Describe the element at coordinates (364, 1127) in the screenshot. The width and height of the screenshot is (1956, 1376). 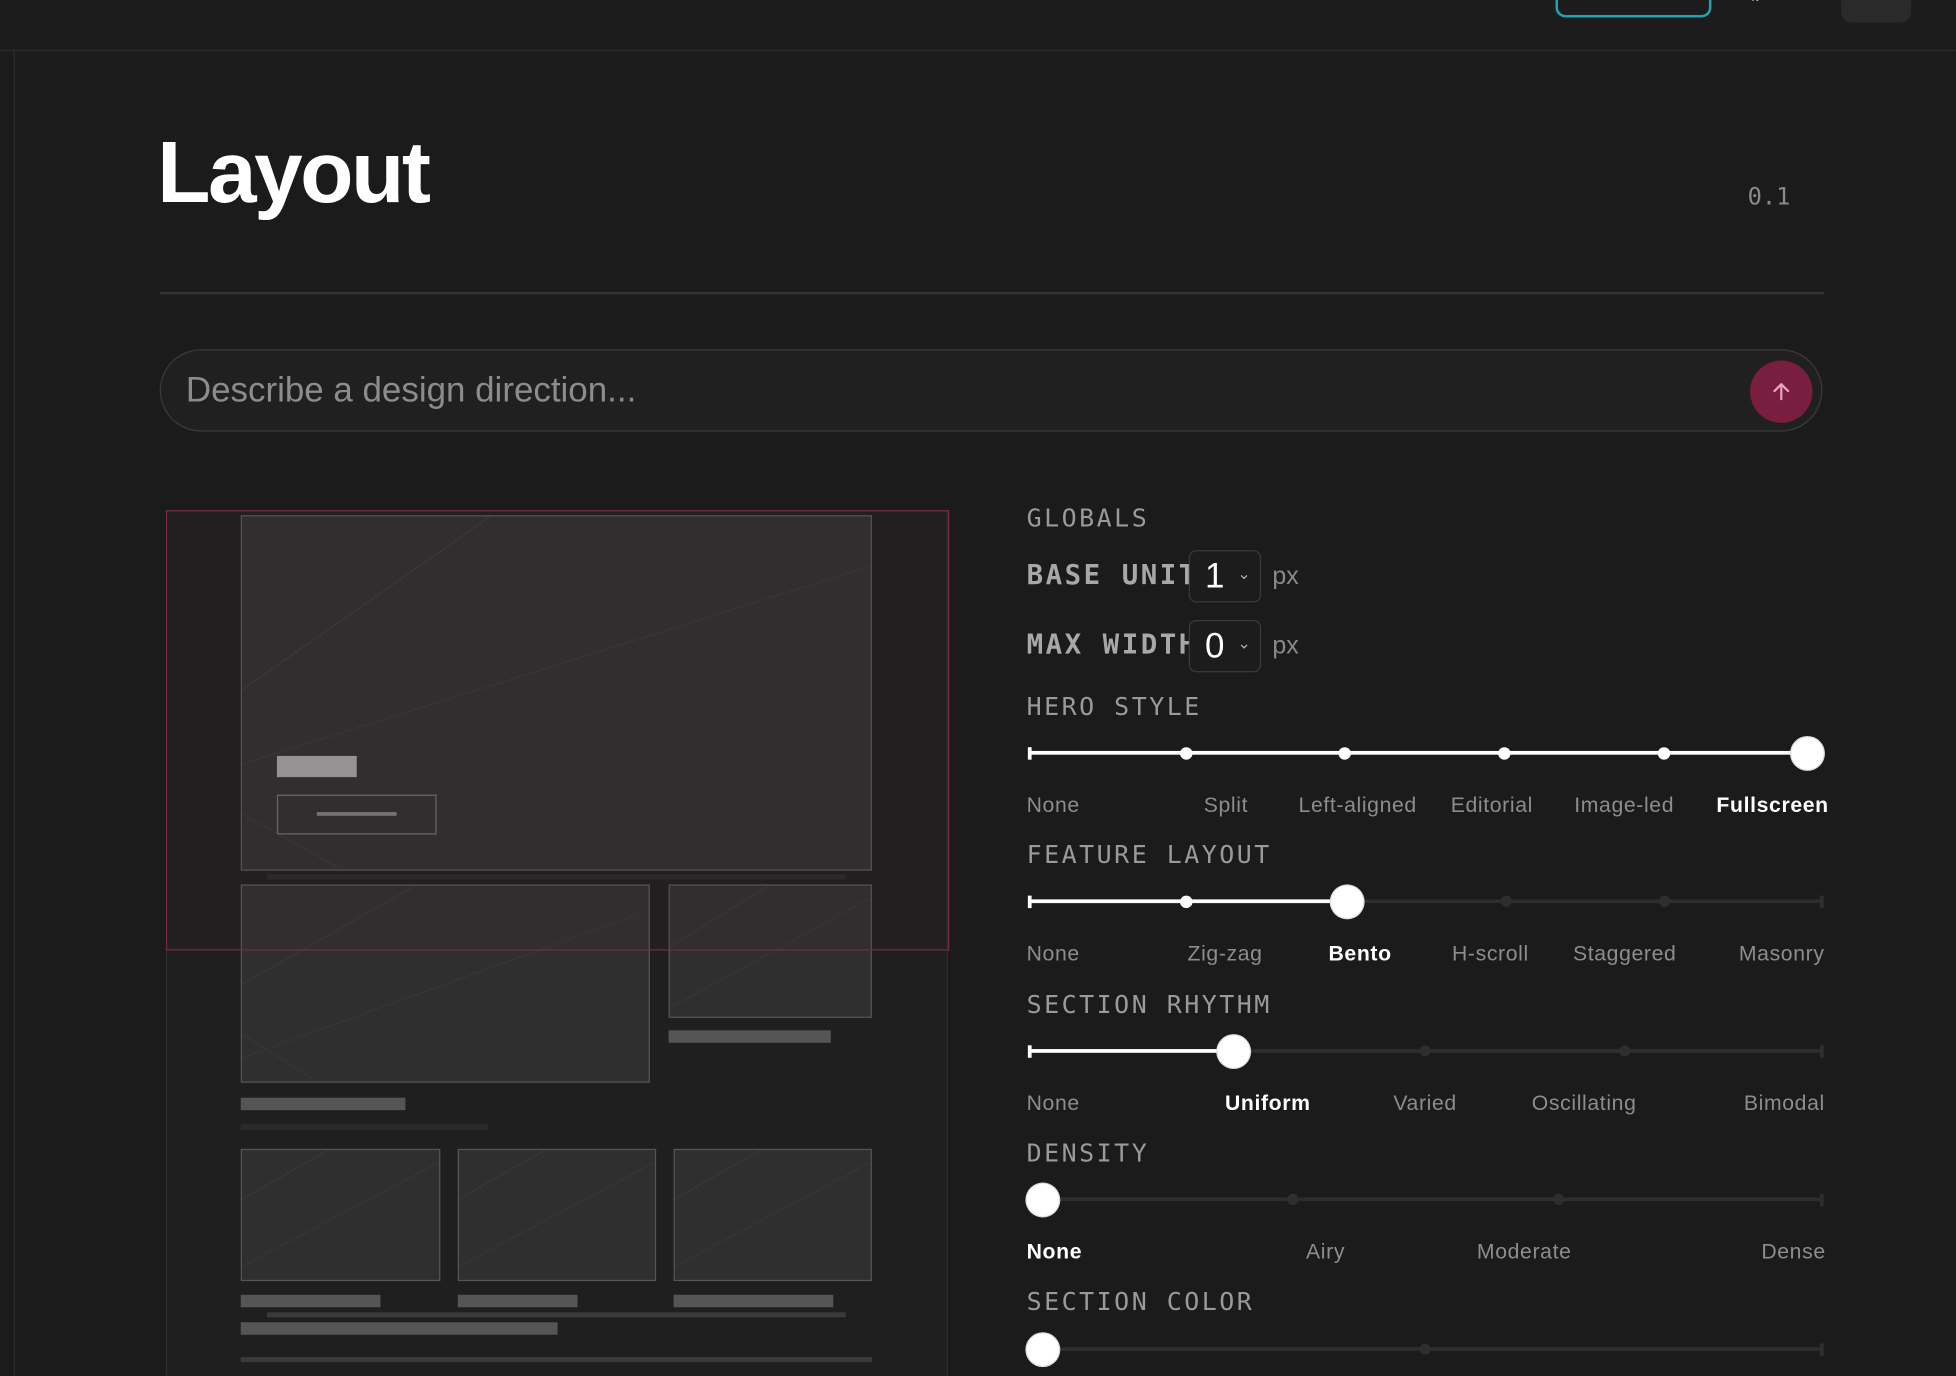
I see `wireframe-bento-large-subcaption` at that location.